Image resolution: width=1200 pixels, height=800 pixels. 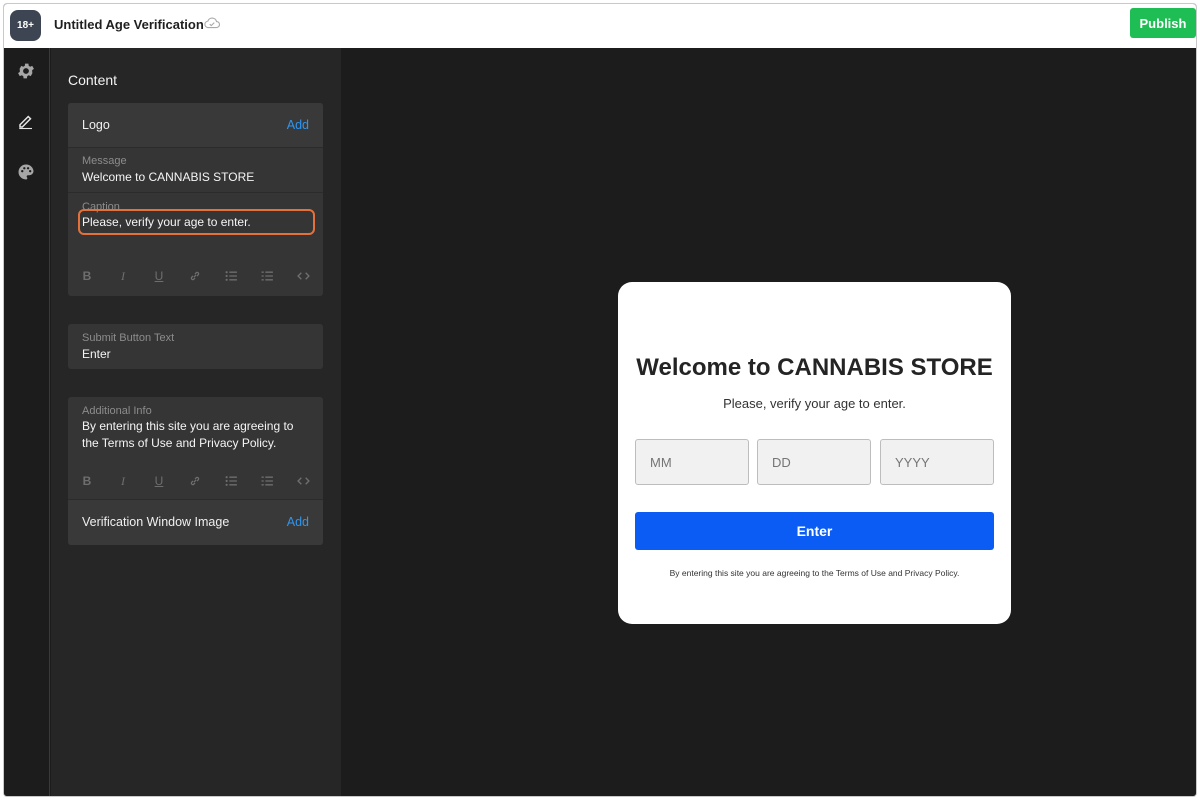 What do you see at coordinates (692, 462) in the screenshot?
I see `month-input` at bounding box center [692, 462].